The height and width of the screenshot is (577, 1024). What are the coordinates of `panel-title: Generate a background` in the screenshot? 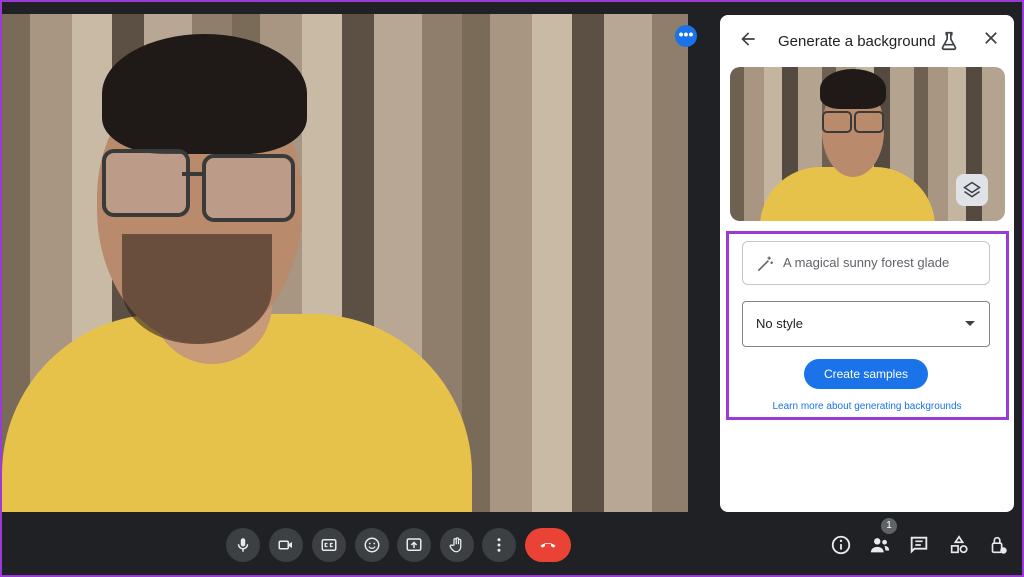 It's located at (857, 41).